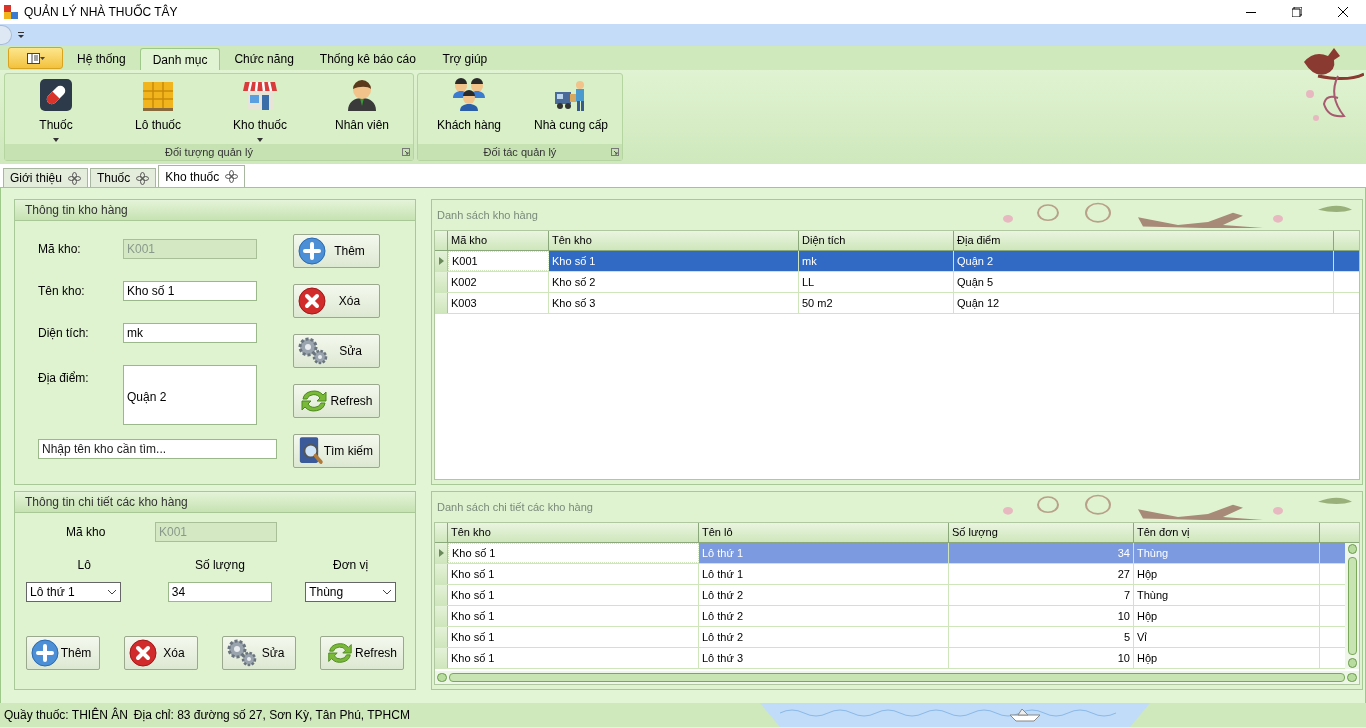 Image resolution: width=1366 pixels, height=728 pixels. What do you see at coordinates (190, 395) in the screenshot?
I see `text-area: Quận 2` at bounding box center [190, 395].